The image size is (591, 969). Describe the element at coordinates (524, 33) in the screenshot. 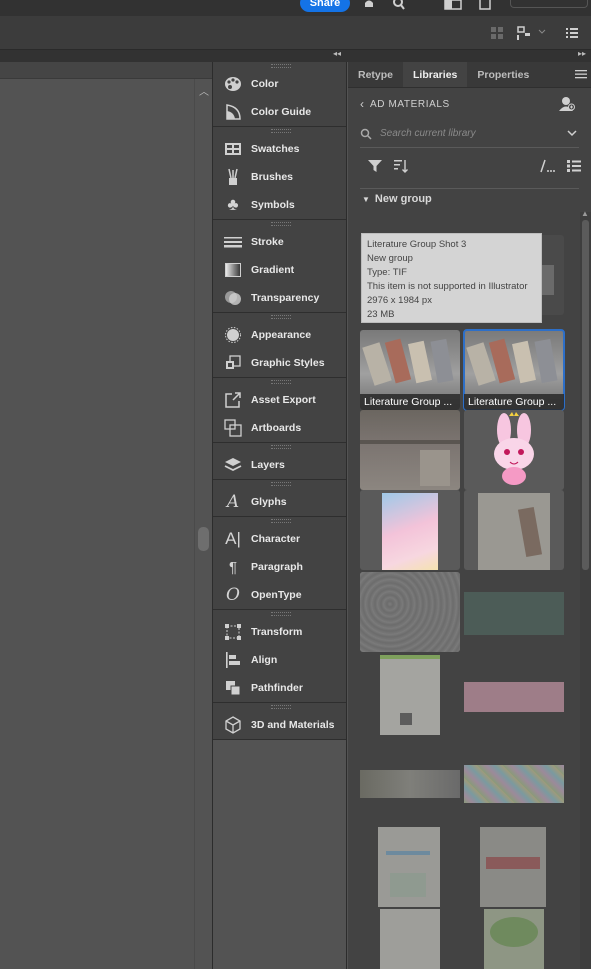

I see `align-options-icon` at that location.